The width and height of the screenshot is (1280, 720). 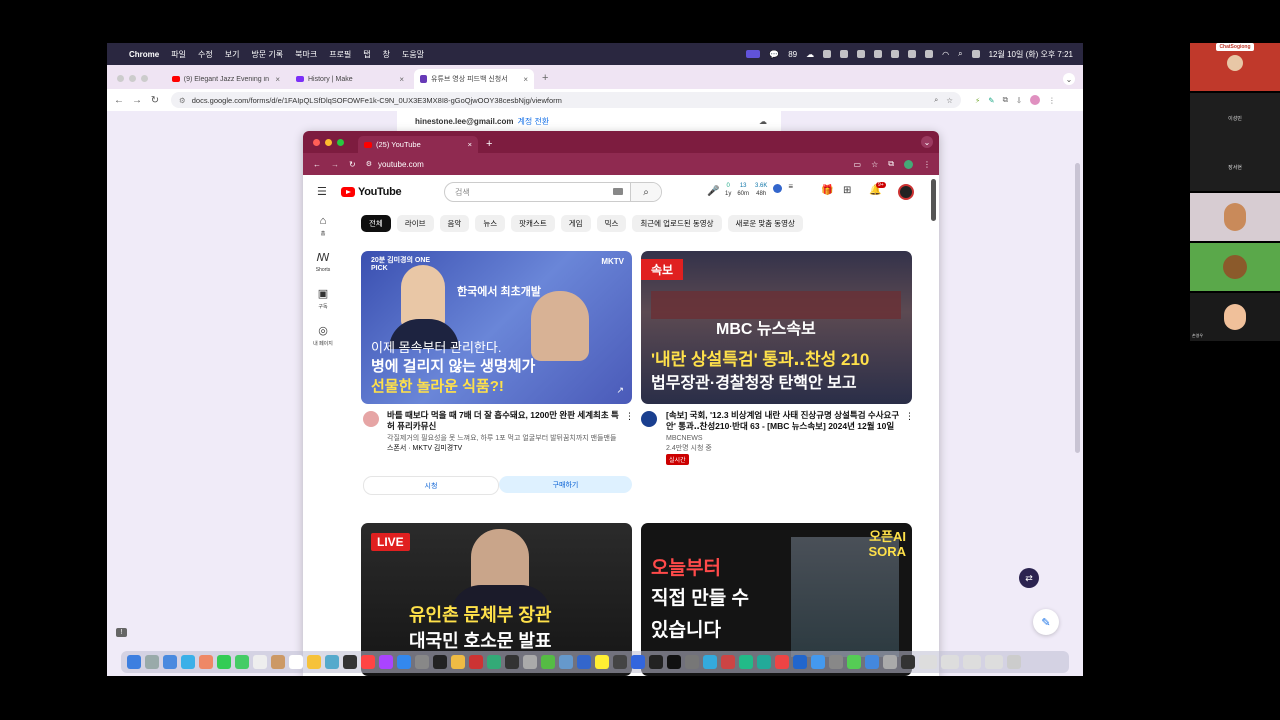 I want to click on video-channel: 스폰서 · MKTV 김미경TV, so click(x=505, y=449).